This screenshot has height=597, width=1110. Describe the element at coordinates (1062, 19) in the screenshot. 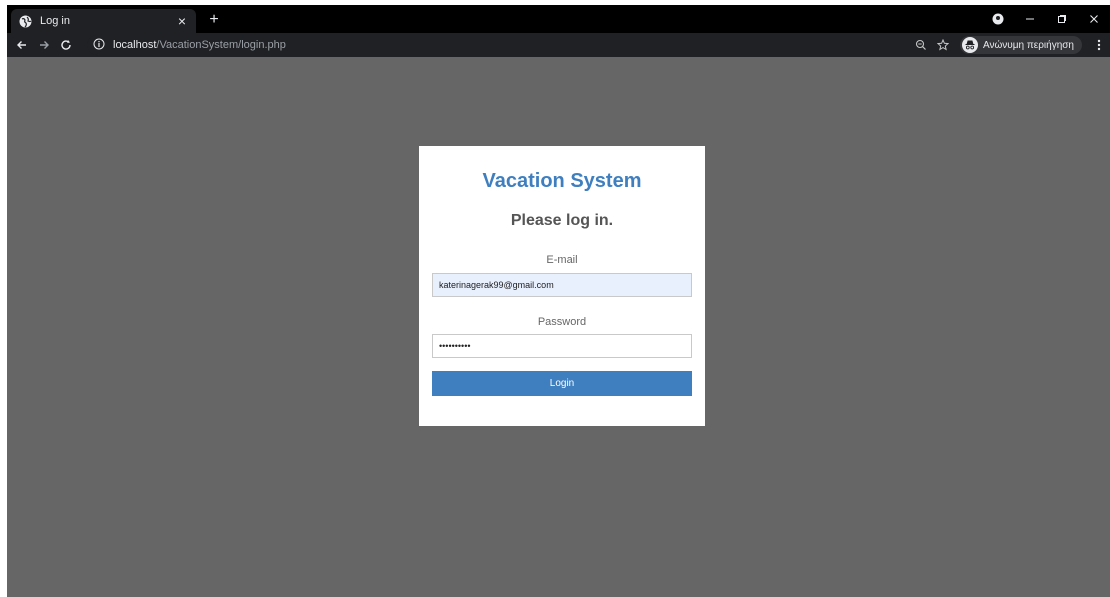

I see `restore-icon` at that location.